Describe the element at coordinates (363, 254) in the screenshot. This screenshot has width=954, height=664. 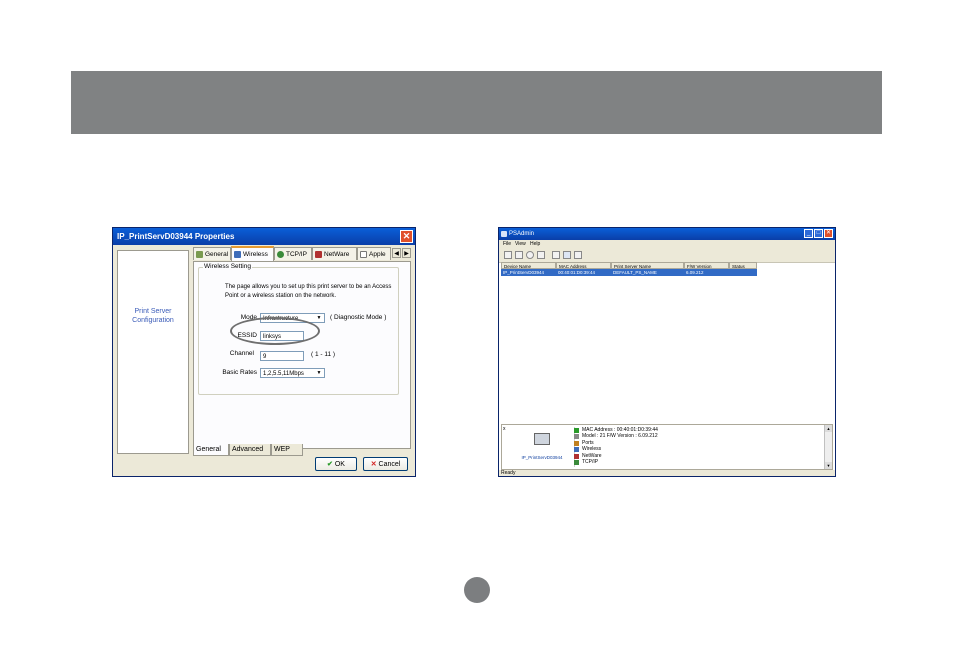
I see `apple-icon` at that location.